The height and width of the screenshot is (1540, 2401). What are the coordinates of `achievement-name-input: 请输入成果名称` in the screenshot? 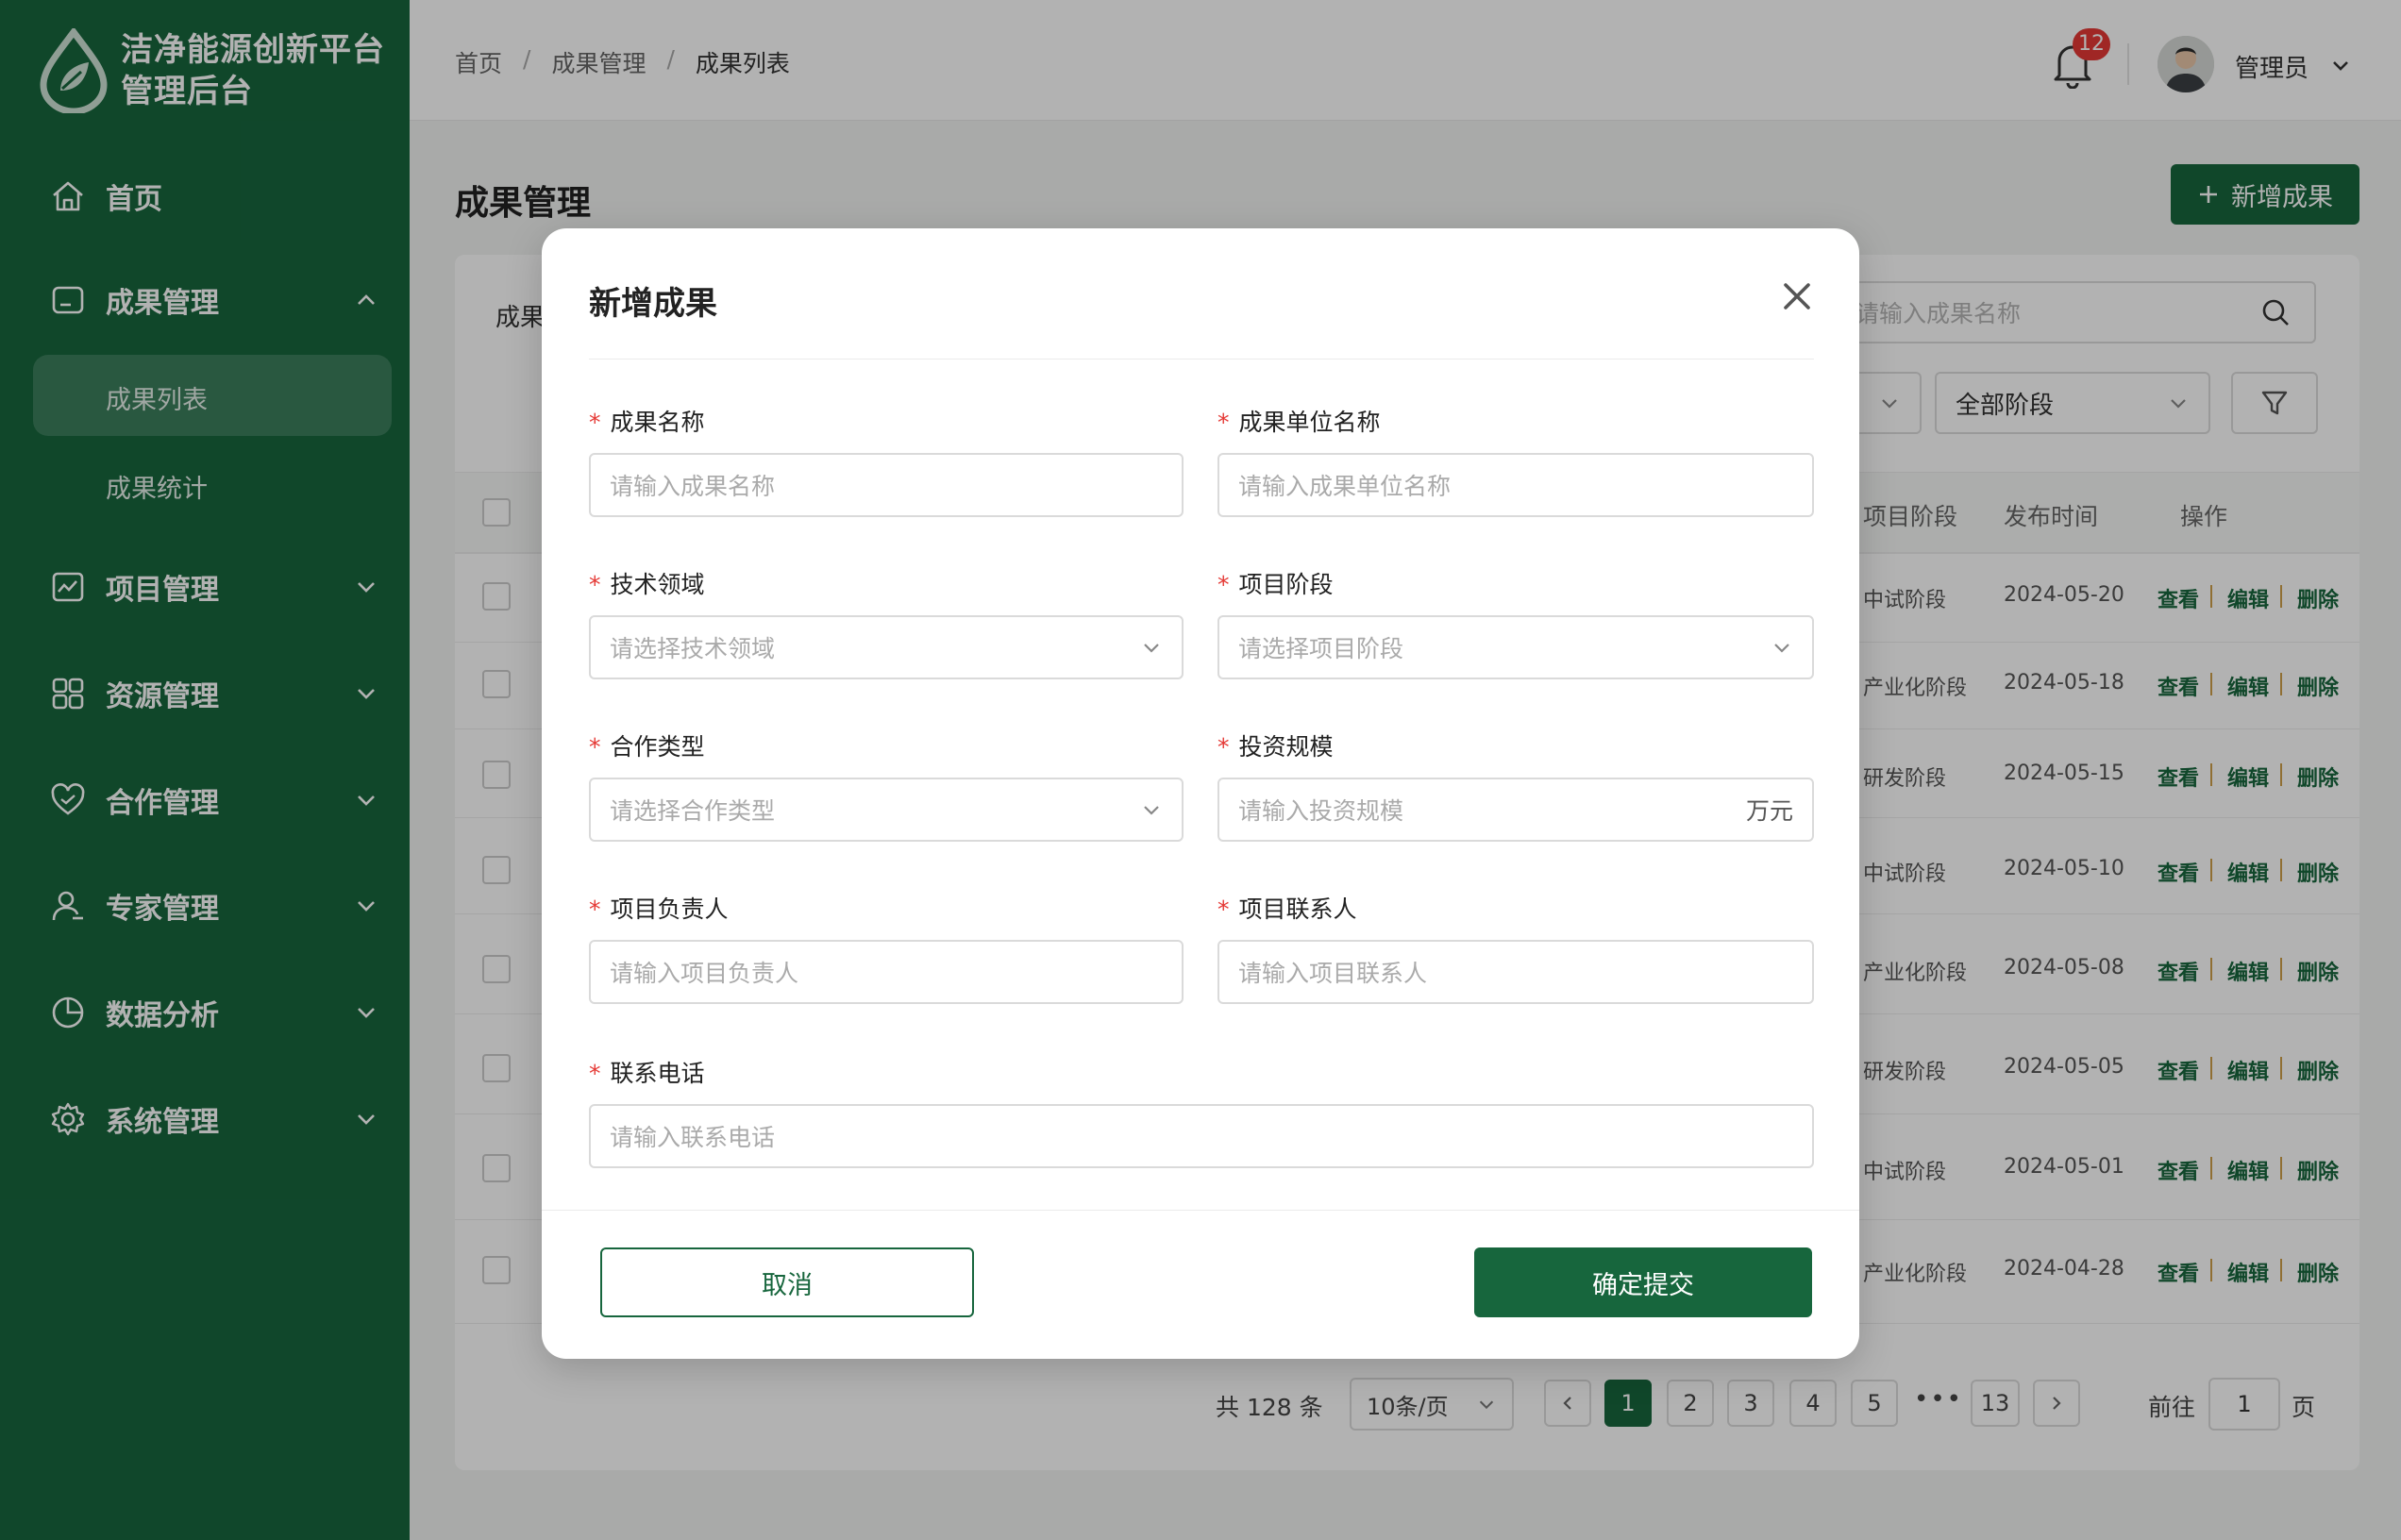 It's located at (886, 485).